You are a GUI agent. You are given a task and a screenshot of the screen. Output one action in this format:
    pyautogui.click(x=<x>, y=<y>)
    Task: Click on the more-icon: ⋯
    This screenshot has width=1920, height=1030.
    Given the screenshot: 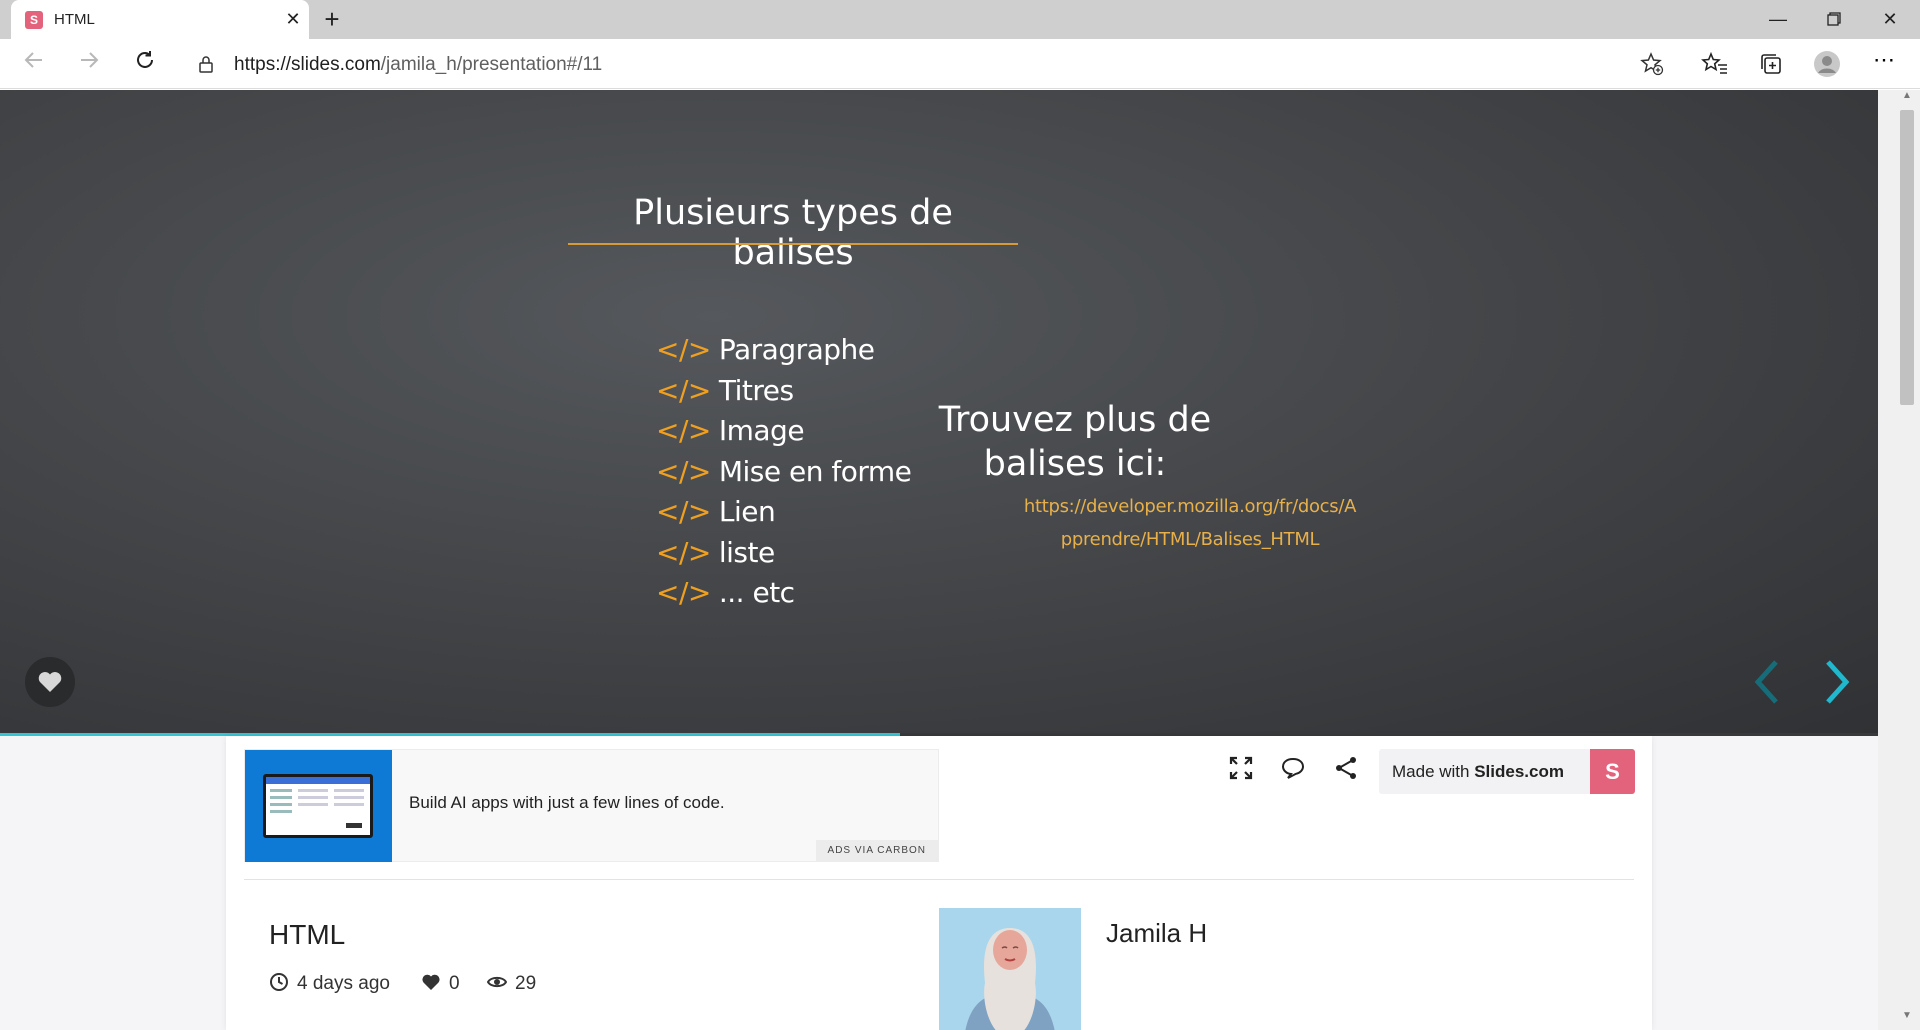 What is the action you would take?
    pyautogui.click(x=1884, y=63)
    